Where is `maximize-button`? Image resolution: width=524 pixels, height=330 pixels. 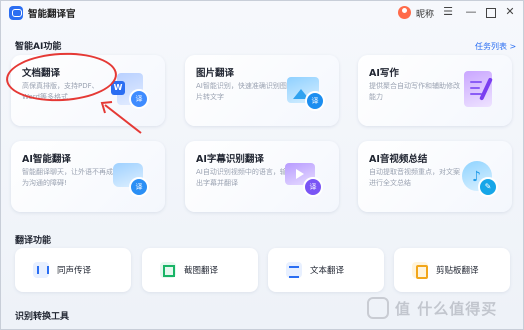
maximize-button is located at coordinates (490, 12).